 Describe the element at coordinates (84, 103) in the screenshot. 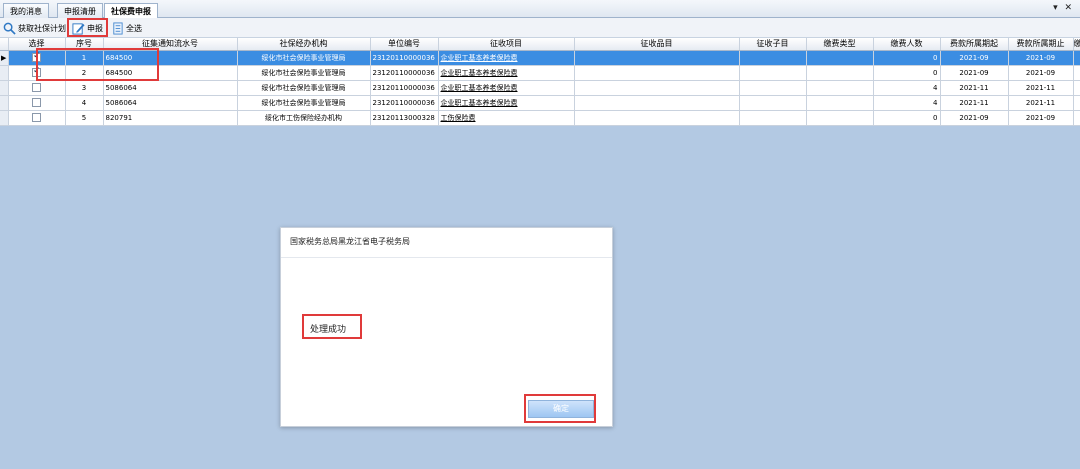

I see `seq-cell: 4` at that location.